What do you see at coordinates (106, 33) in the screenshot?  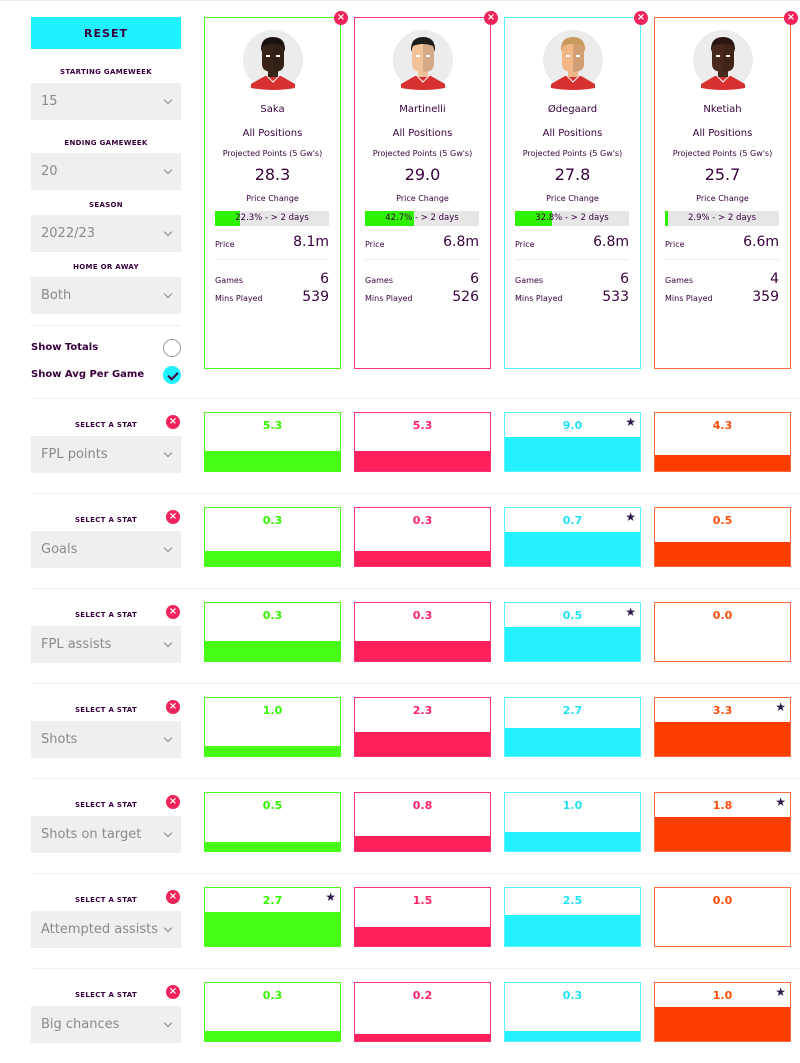 I see `reset-button: RESET` at bounding box center [106, 33].